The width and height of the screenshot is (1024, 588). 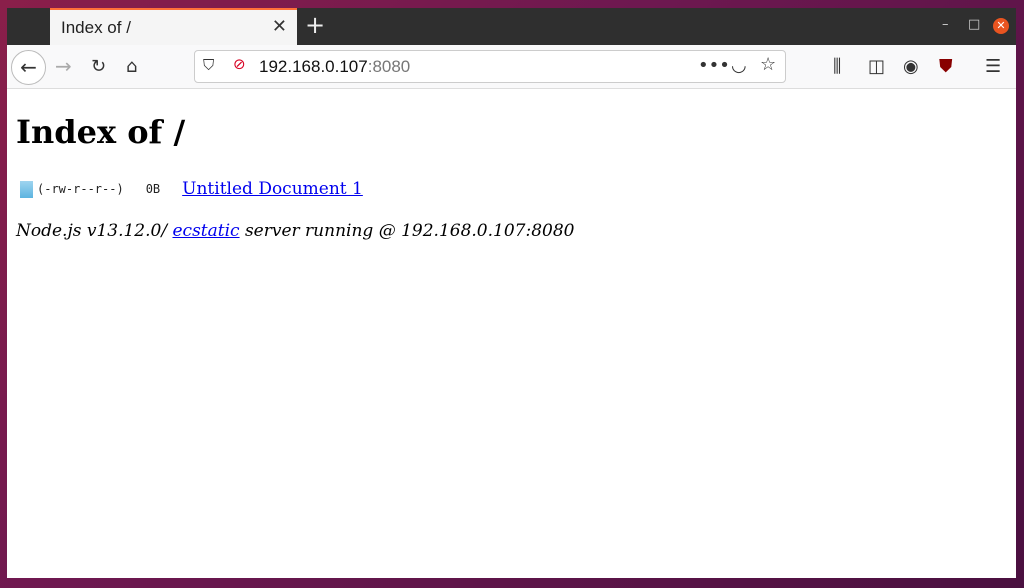 I want to click on tab-index: Index of / ✕, so click(x=173, y=26).